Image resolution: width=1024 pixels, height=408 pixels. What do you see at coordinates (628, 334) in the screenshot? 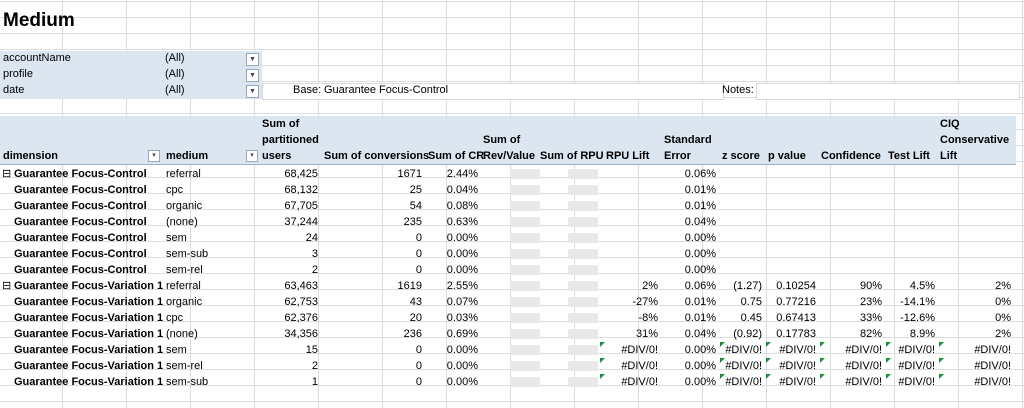
I see `cell-rpu-lift: 31%` at bounding box center [628, 334].